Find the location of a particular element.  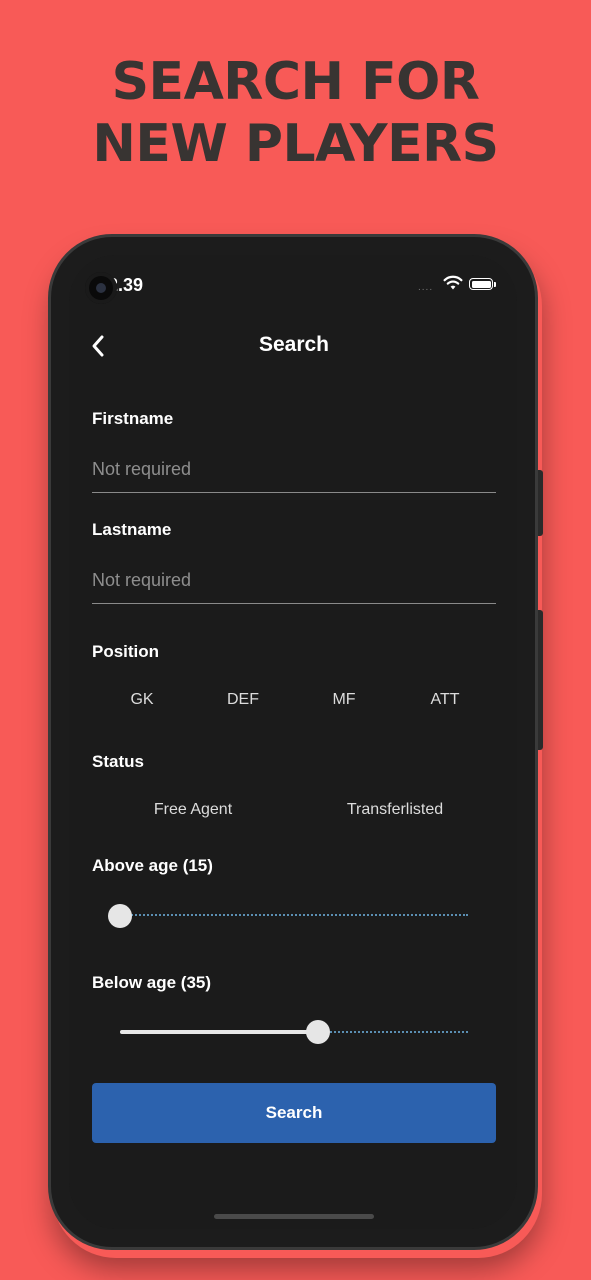

power-button is located at coordinates (540, 680).